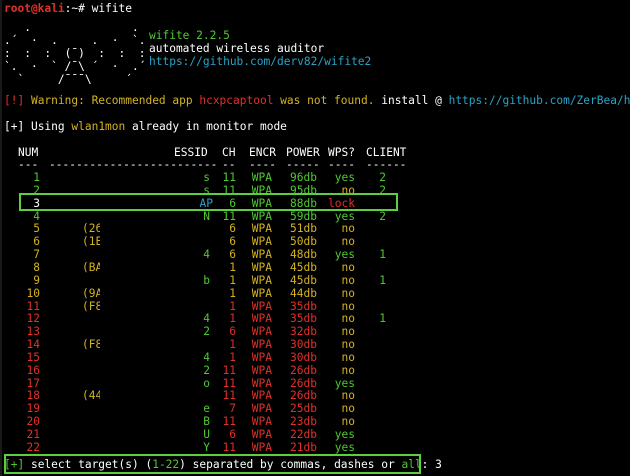 The height and width of the screenshot is (476, 630). I want to click on cell-client: 2, so click(382, 216).